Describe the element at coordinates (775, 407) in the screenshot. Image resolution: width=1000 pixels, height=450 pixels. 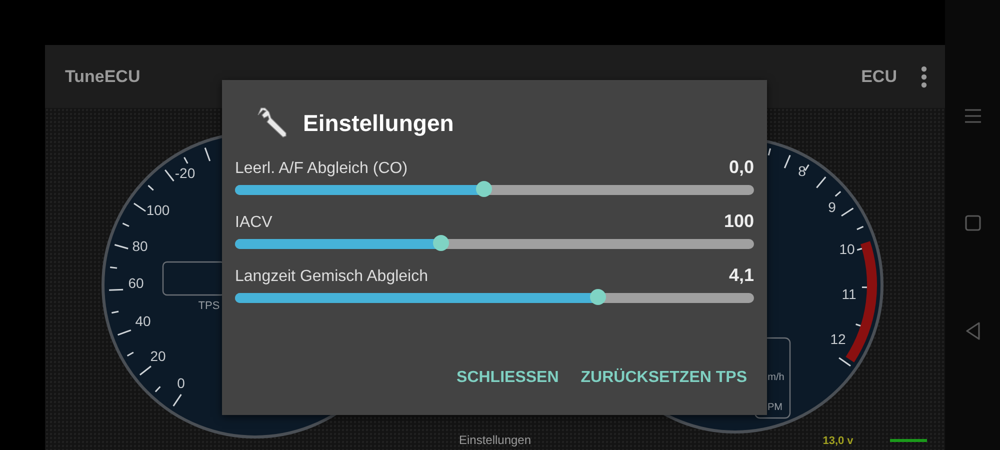
I see `readout-unit: PM` at that location.